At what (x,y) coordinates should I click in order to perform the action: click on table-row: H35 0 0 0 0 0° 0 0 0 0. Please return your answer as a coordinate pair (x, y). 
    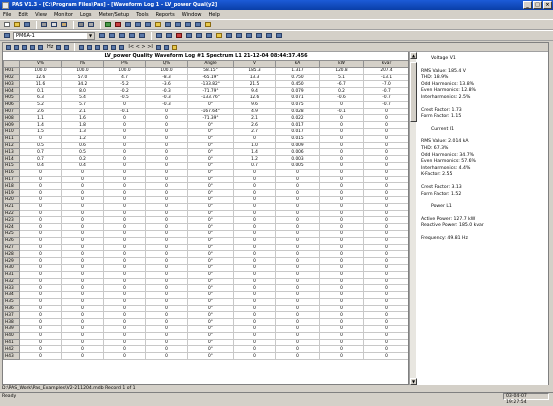
    Looking at the image, I should click on (205, 301).